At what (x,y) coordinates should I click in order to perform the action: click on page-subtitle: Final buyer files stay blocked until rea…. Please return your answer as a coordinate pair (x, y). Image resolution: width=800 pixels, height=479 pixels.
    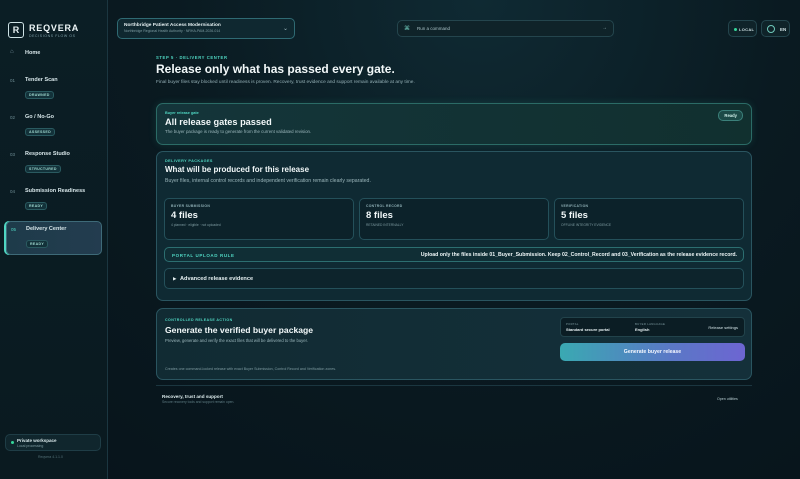
    Looking at the image, I should click on (285, 82).